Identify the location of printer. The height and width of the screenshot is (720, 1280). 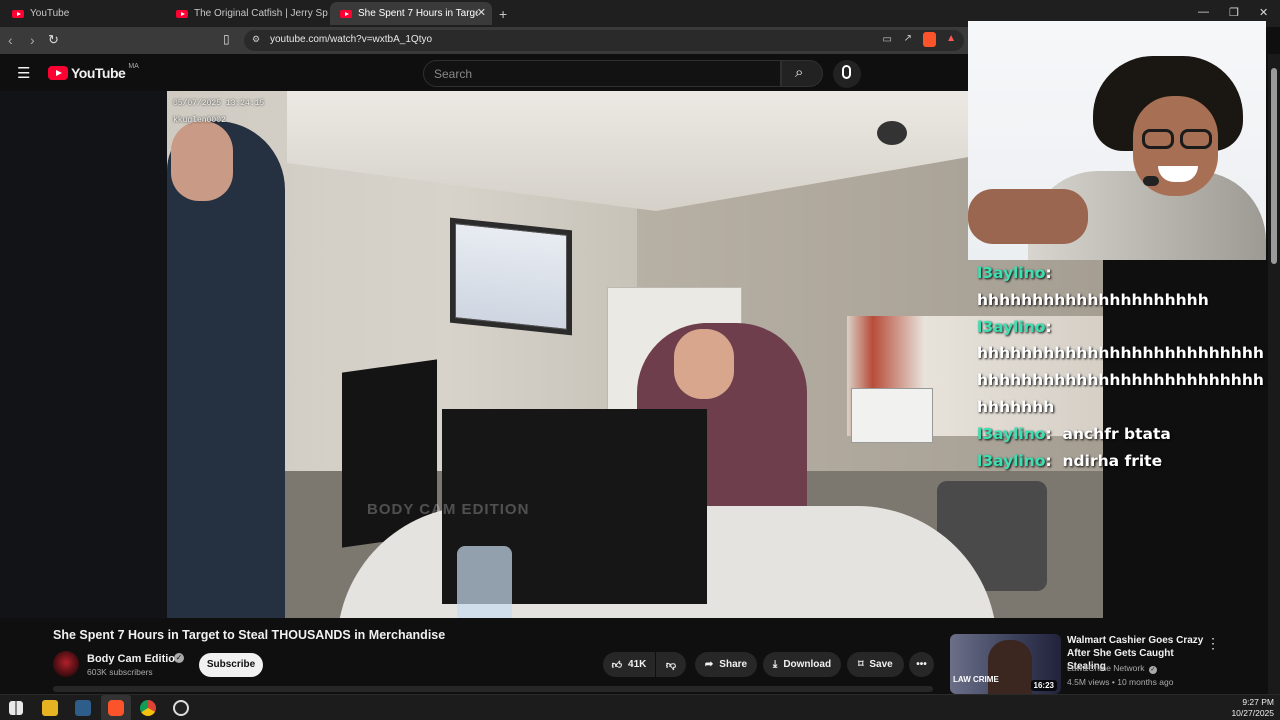
(892, 415).